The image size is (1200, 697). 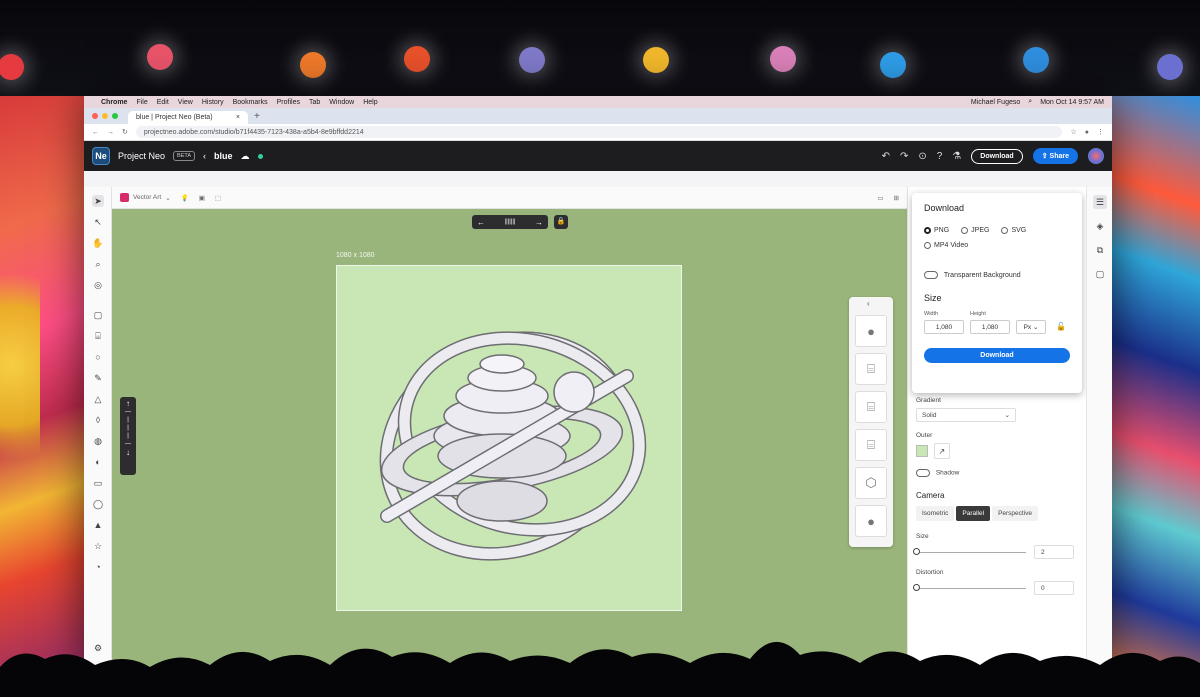 What do you see at coordinates (288, 102) in the screenshot?
I see `menu-profiles: Profiles` at bounding box center [288, 102].